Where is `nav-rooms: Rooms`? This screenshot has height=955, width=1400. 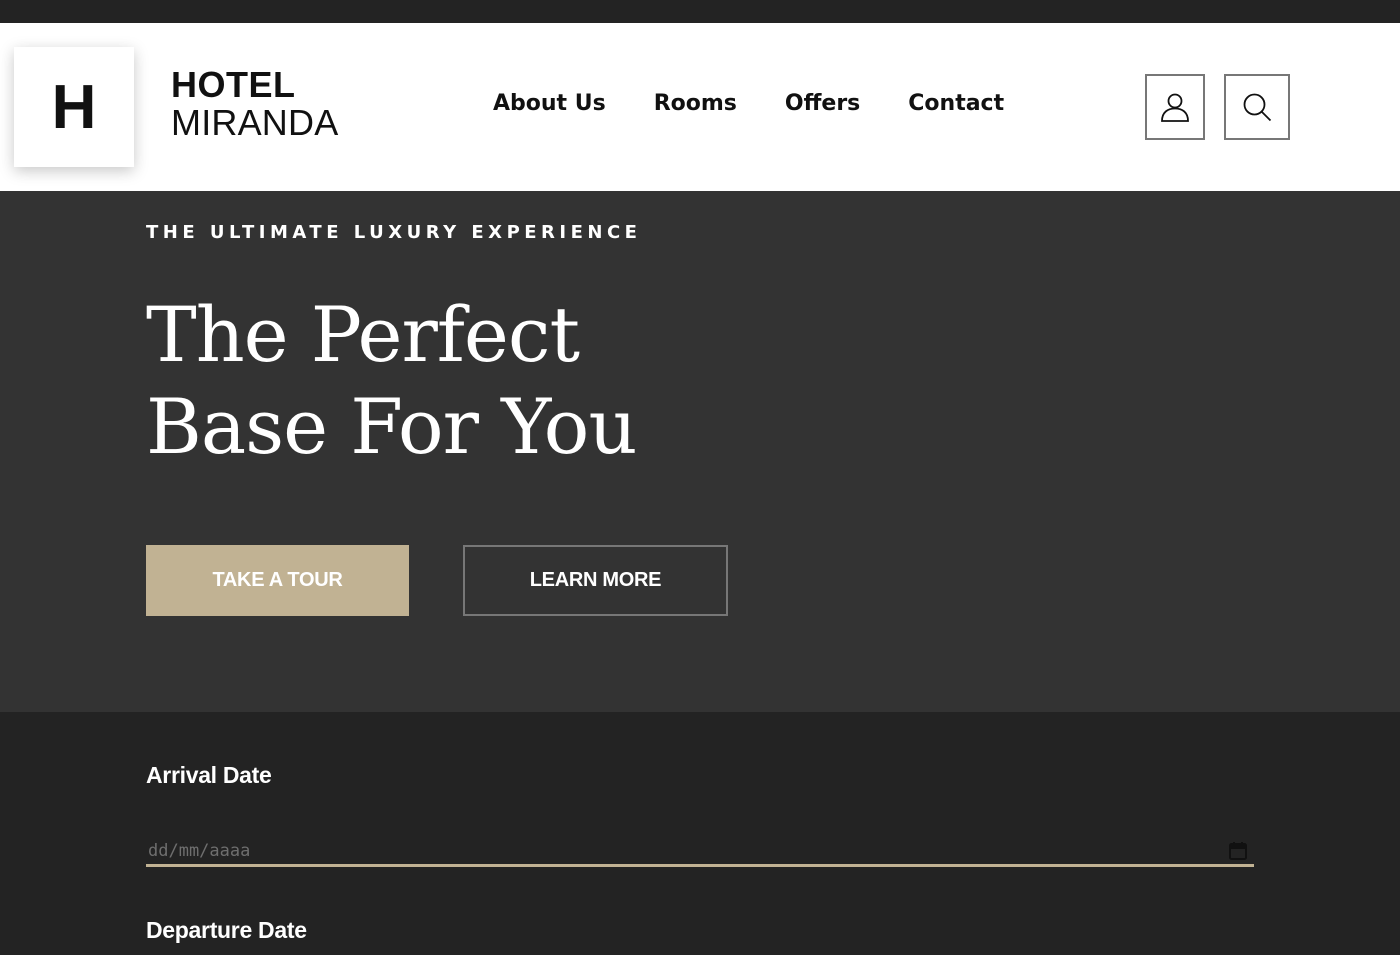 nav-rooms: Rooms is located at coordinates (695, 103).